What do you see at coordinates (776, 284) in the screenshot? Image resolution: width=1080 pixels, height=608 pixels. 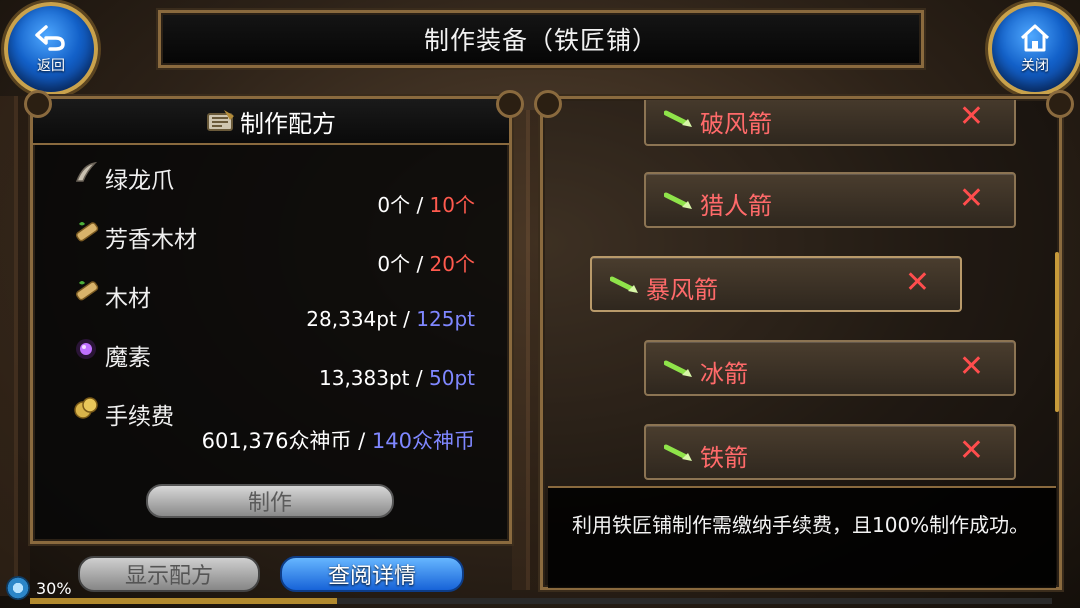 I see `recipe-item-selected: 暴风箭 ✕` at bounding box center [776, 284].